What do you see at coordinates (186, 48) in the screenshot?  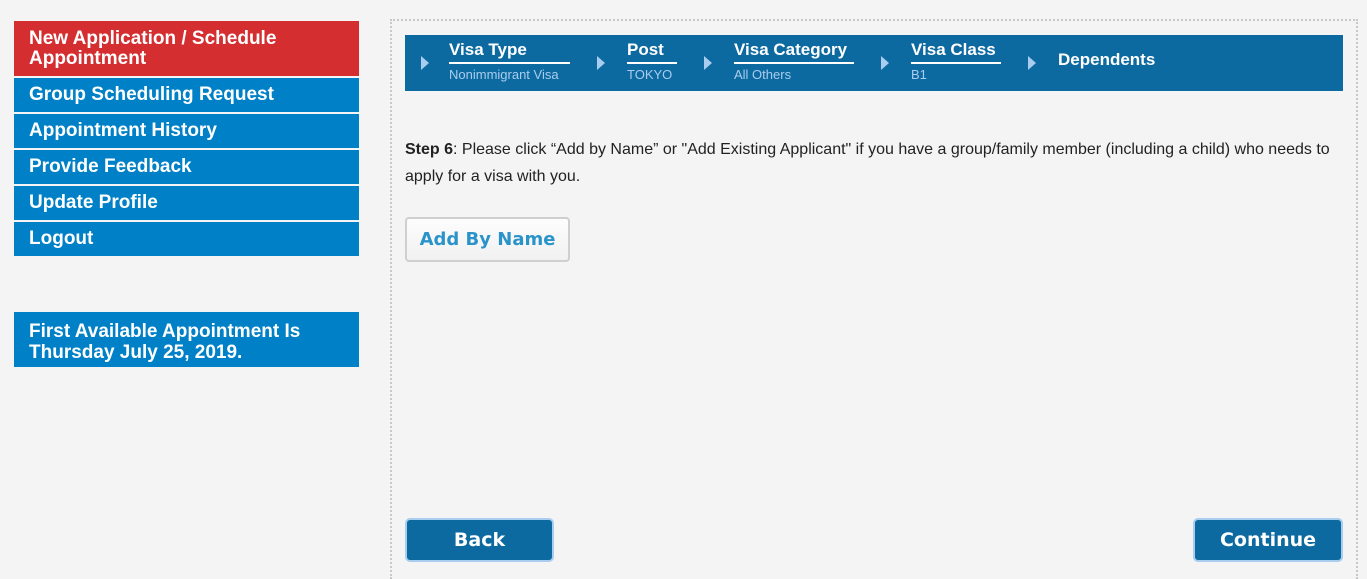 I see `sidebar-item-new-application: New Application / Schedule Appointment` at bounding box center [186, 48].